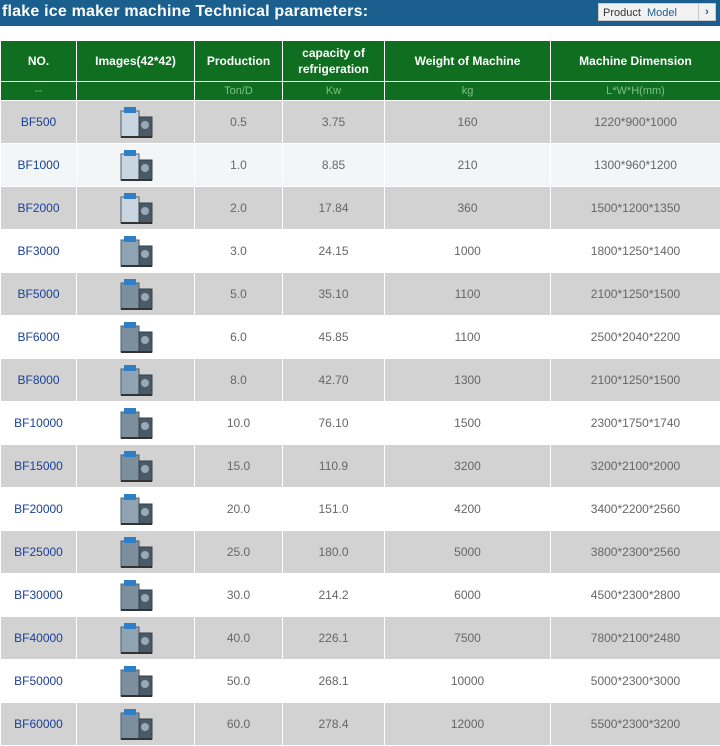 The height and width of the screenshot is (746, 720). What do you see at coordinates (334, 165) in the screenshot?
I see `capacity-cell: 8.85` at bounding box center [334, 165].